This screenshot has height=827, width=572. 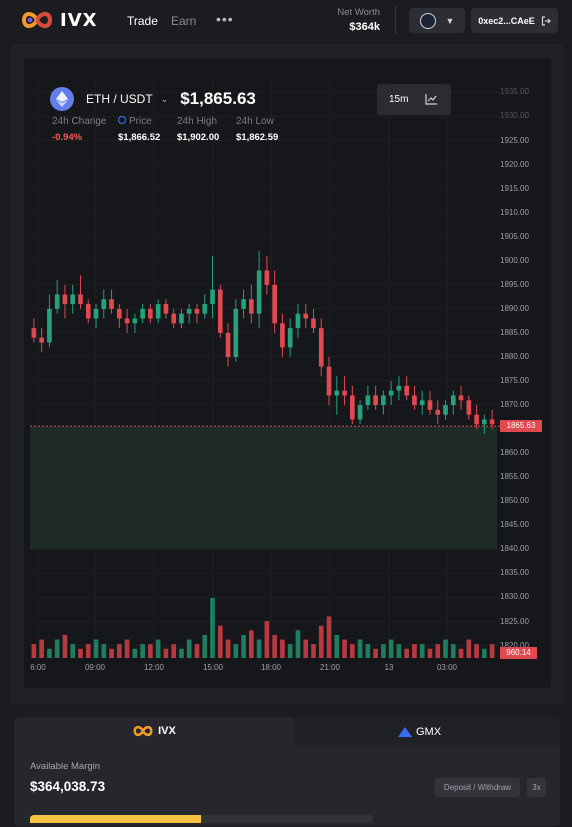 I want to click on x-tick-label: 6:00, so click(x=38, y=667).